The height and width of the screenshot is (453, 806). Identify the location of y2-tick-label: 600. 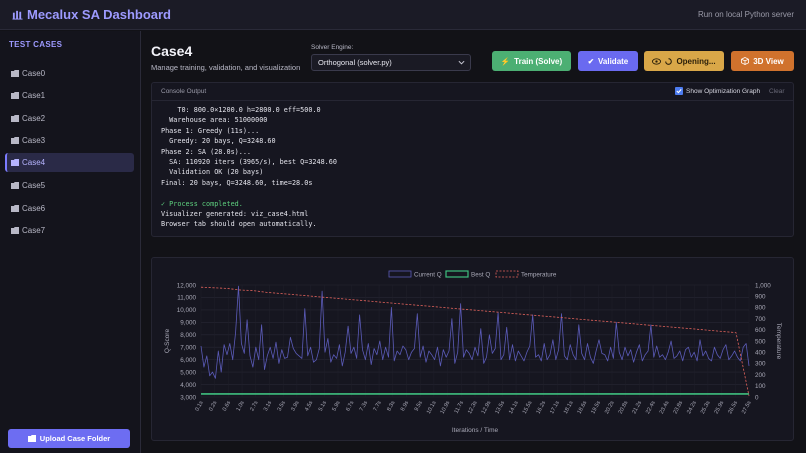
(760, 330).